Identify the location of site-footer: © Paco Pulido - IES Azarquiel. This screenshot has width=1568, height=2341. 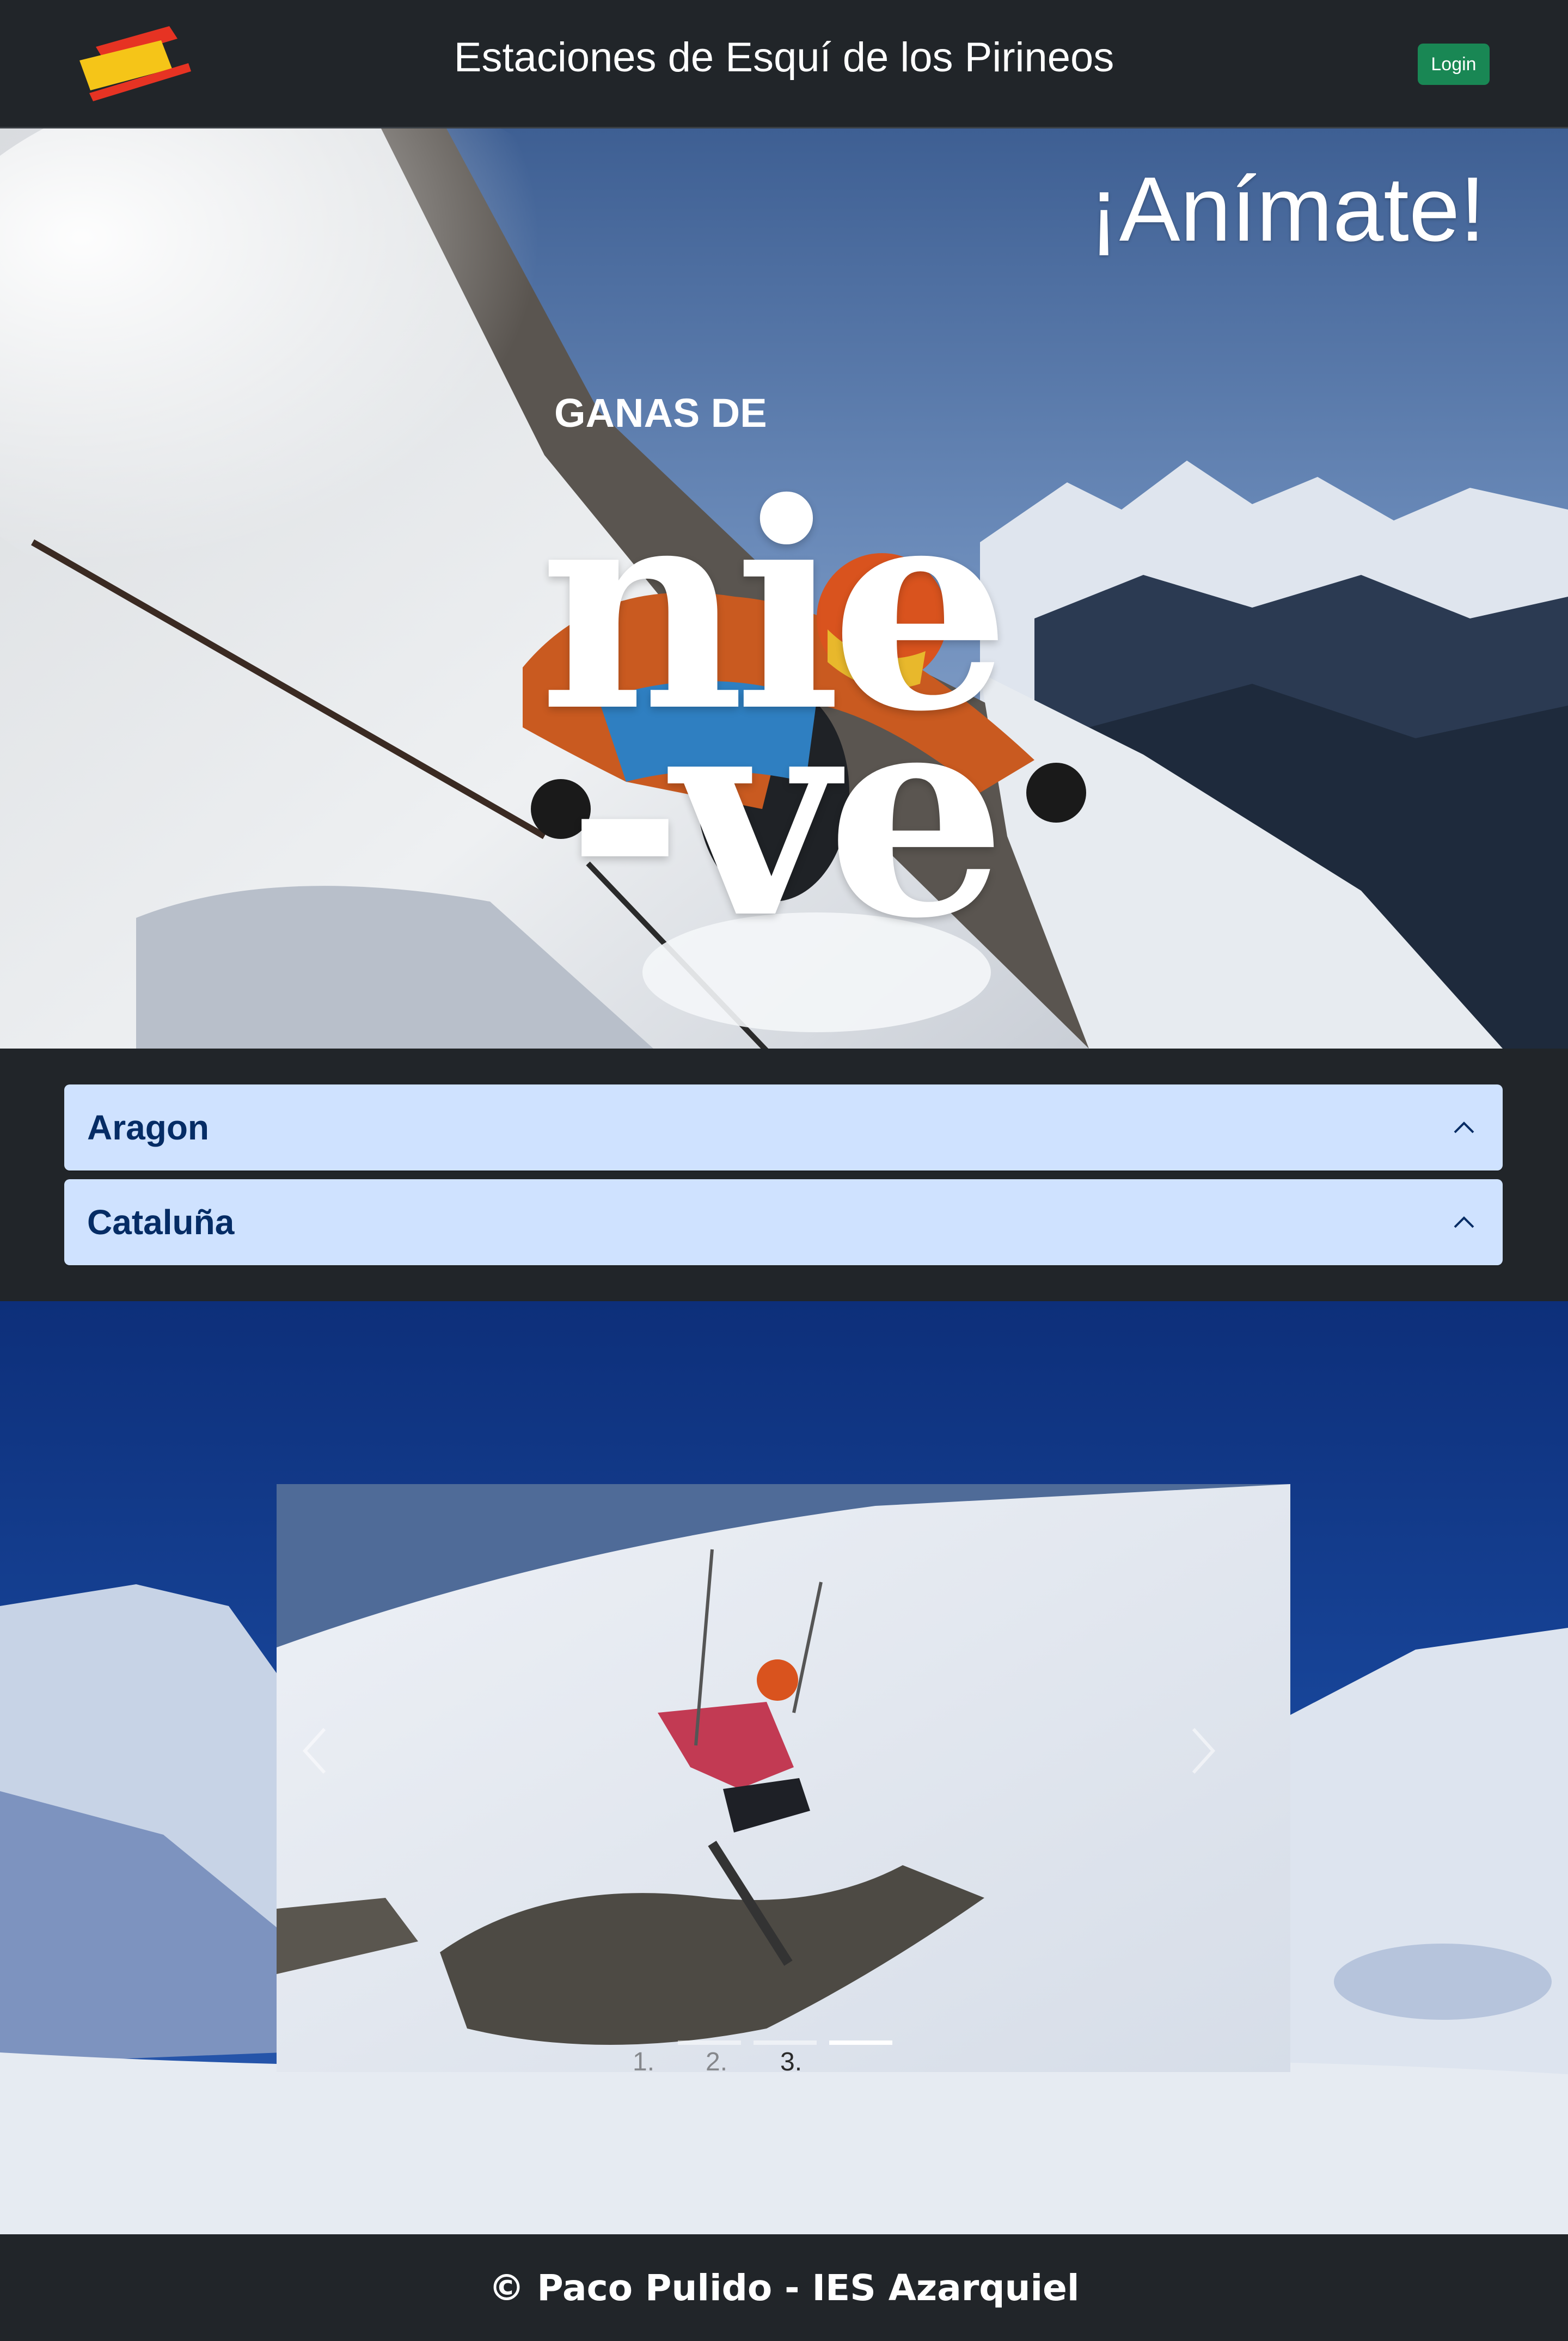
(784, 2287).